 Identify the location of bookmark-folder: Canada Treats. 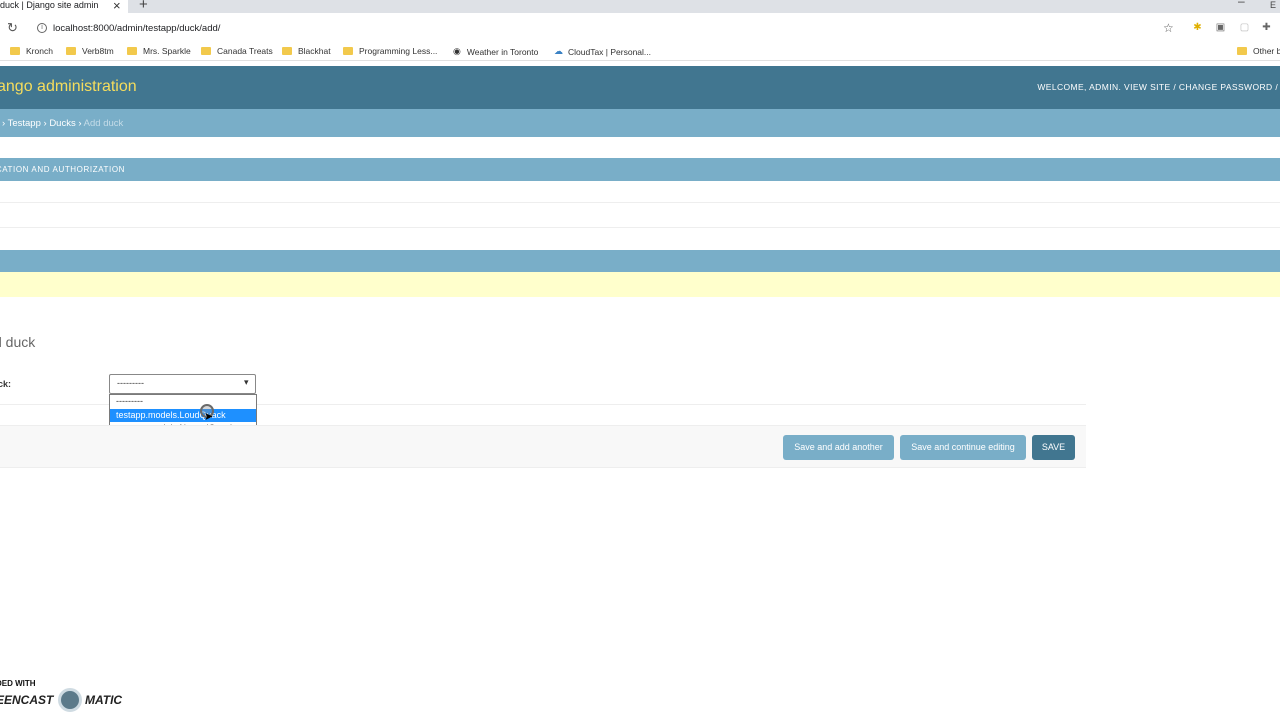
(237, 51).